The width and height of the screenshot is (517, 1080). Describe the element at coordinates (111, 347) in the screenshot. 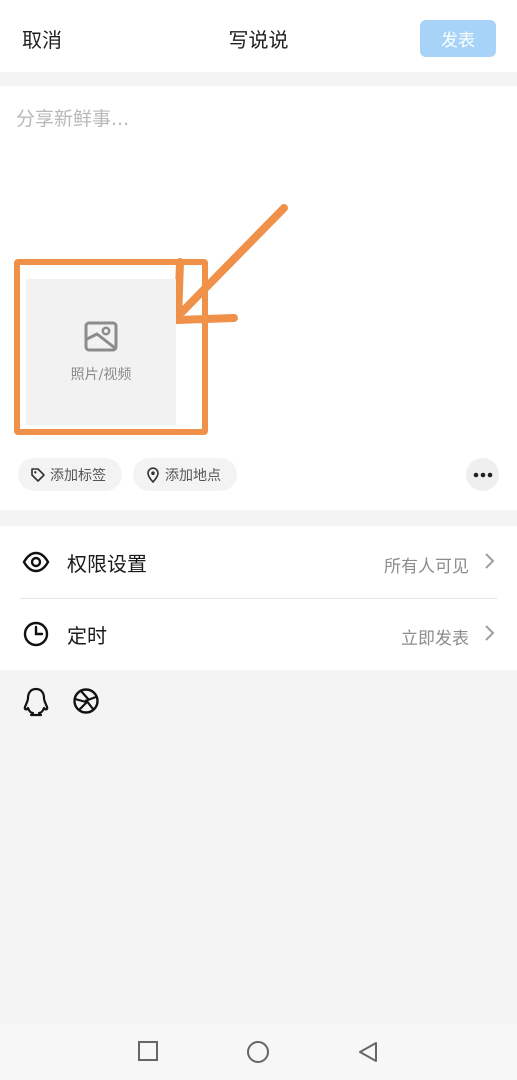

I see `highlight-box` at that location.